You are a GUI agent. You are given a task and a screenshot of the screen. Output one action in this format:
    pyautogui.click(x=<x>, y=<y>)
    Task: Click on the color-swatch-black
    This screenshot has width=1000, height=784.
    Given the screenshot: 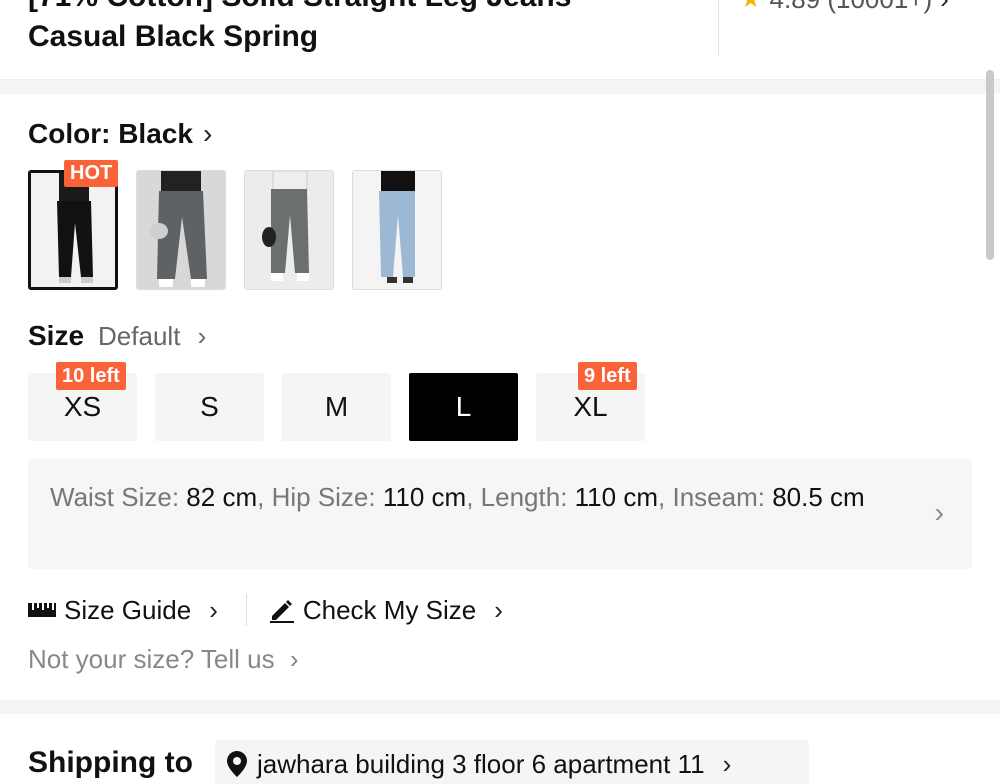 What is the action you would take?
    pyautogui.click(x=73, y=230)
    